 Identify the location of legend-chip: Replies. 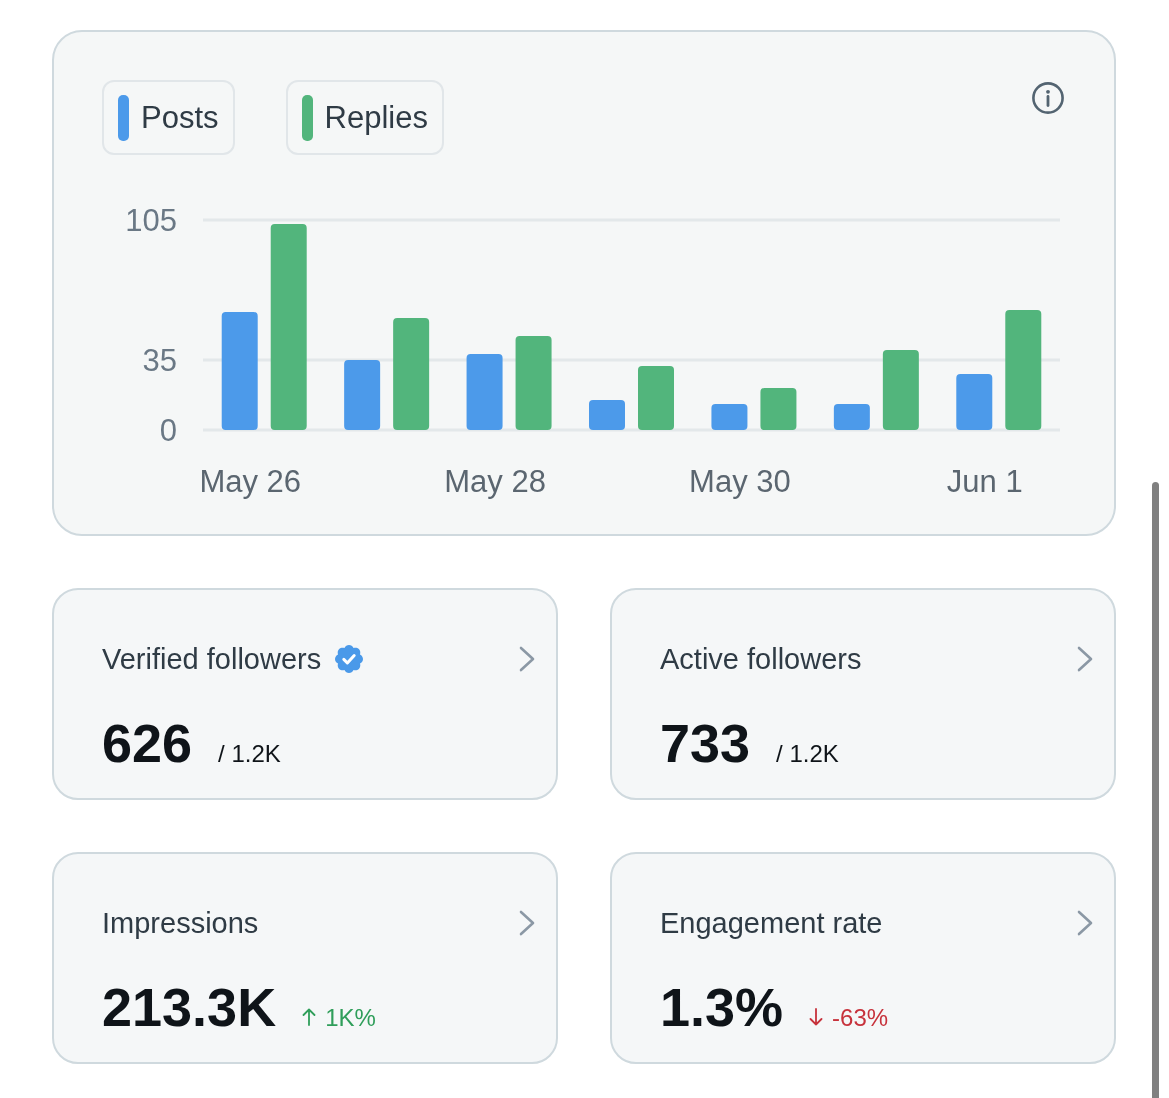
(364, 117).